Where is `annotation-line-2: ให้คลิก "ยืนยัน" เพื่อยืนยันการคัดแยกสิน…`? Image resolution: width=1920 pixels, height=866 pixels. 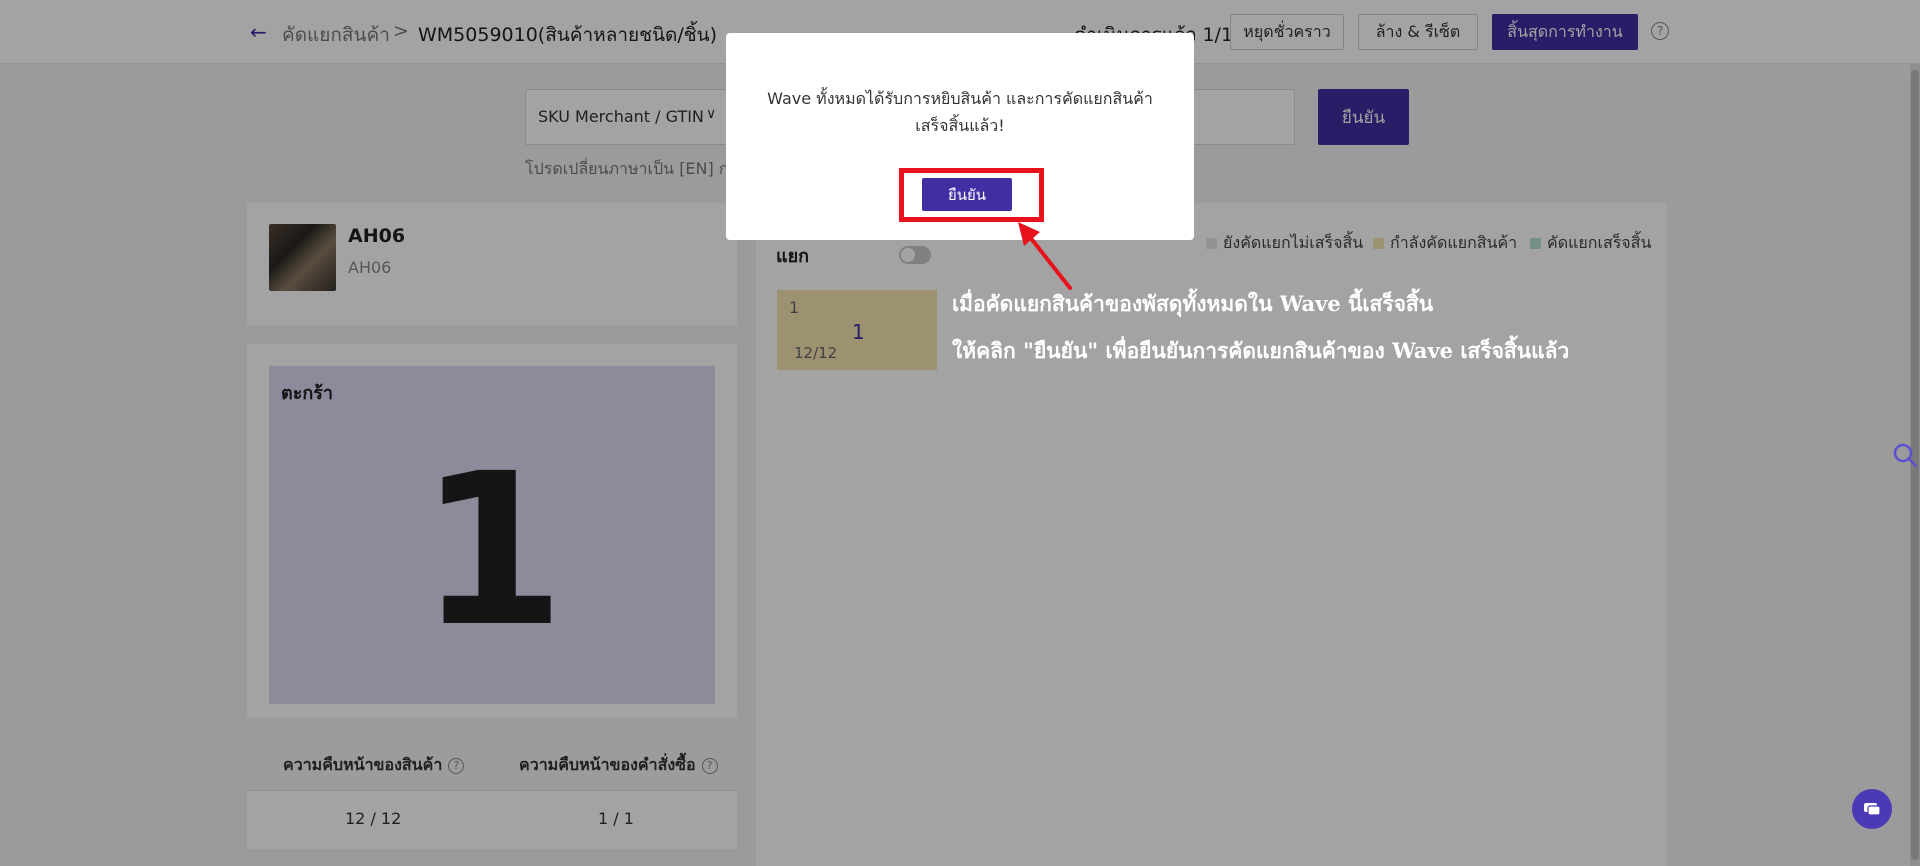
annotation-line-2: ให้คลิก "ยืนยัน" เพื่อยืนยันการคัดแยกสิน… is located at coordinates (1261, 350).